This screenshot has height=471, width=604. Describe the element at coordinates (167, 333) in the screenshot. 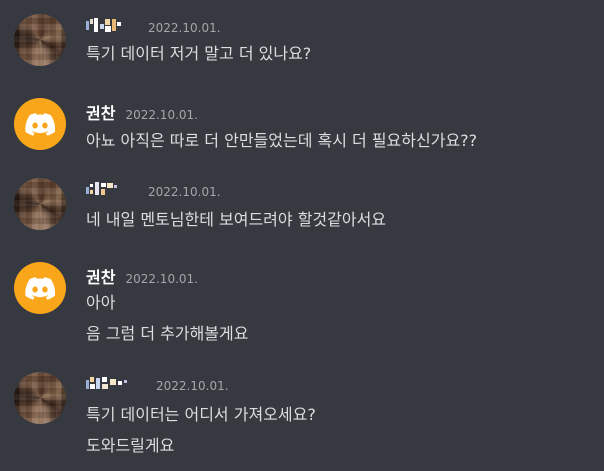

I see `message-text: 음 그럼 더 추가해볼게요` at that location.